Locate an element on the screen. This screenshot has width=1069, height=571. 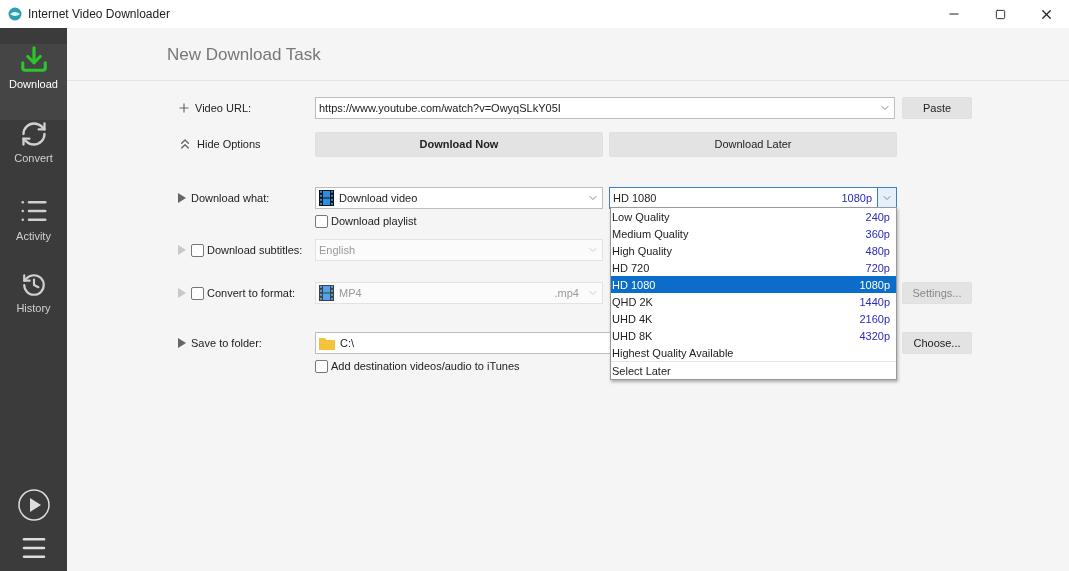
quality-option: Highest Quality Available is located at coordinates (753, 352).